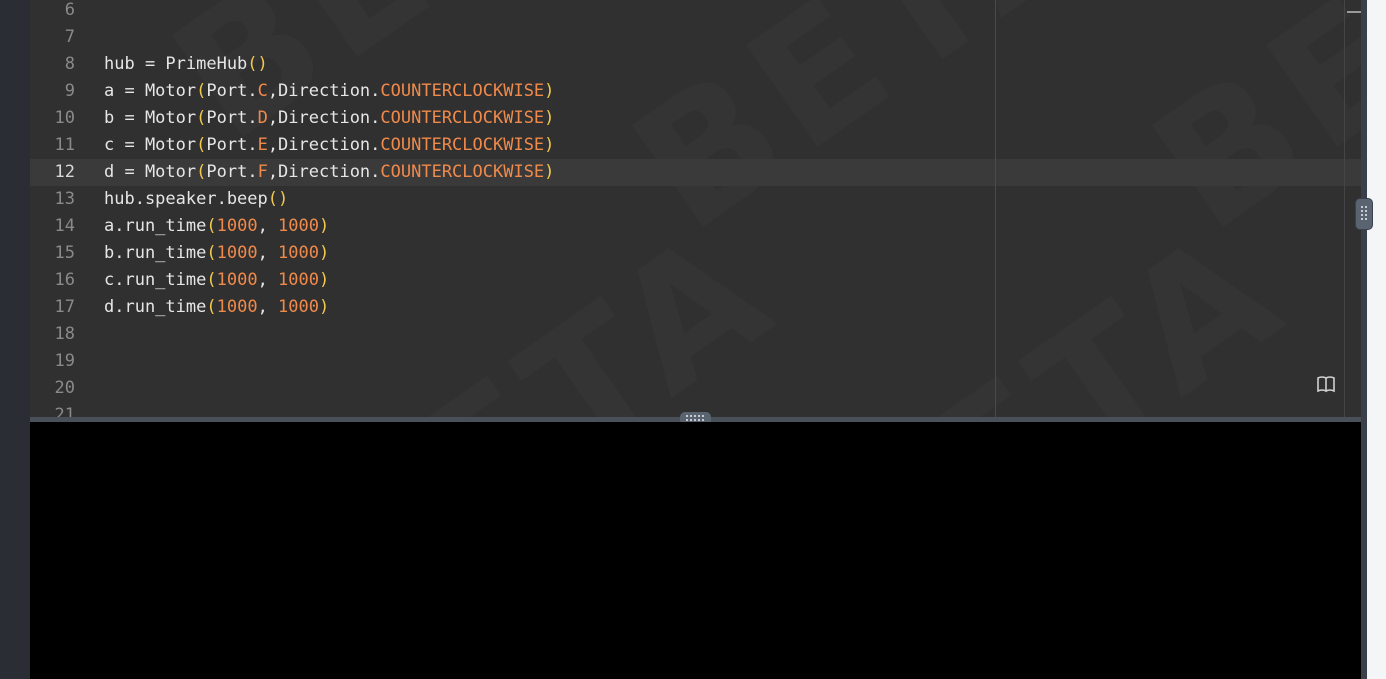 The width and height of the screenshot is (1386, 679). I want to click on line-number: 10, so click(64, 118).